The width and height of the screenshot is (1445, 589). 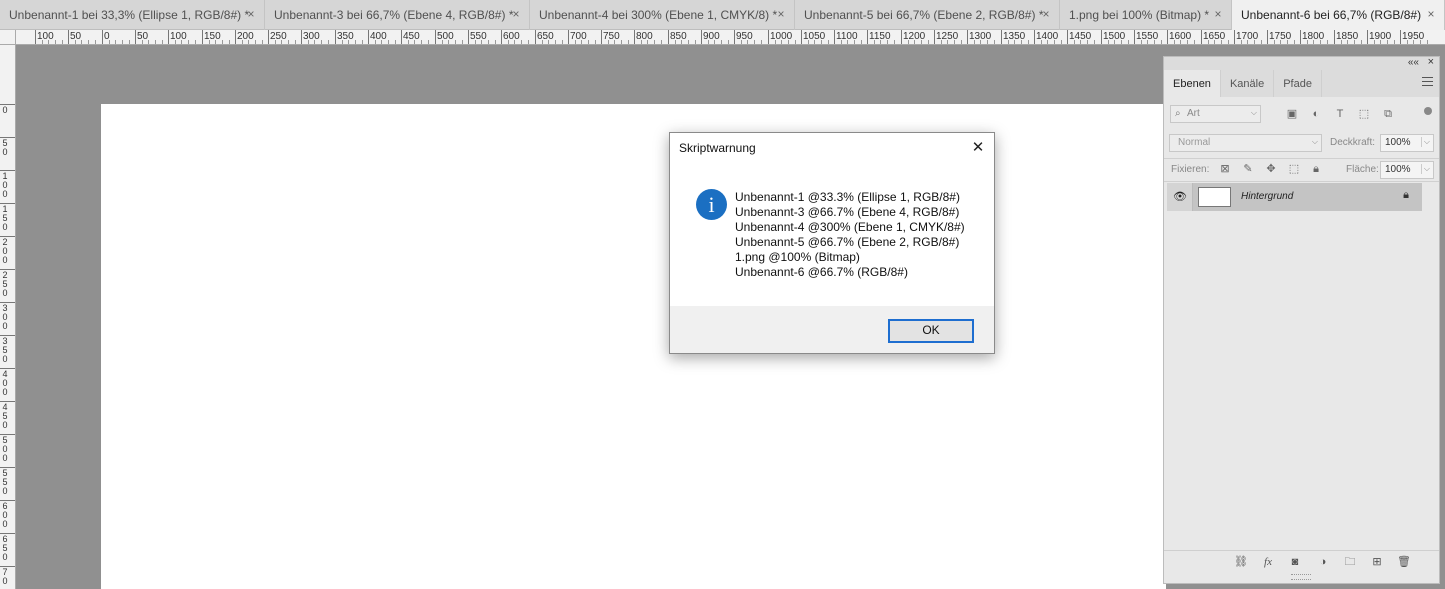 I want to click on ok-button: OK, so click(x=931, y=331).